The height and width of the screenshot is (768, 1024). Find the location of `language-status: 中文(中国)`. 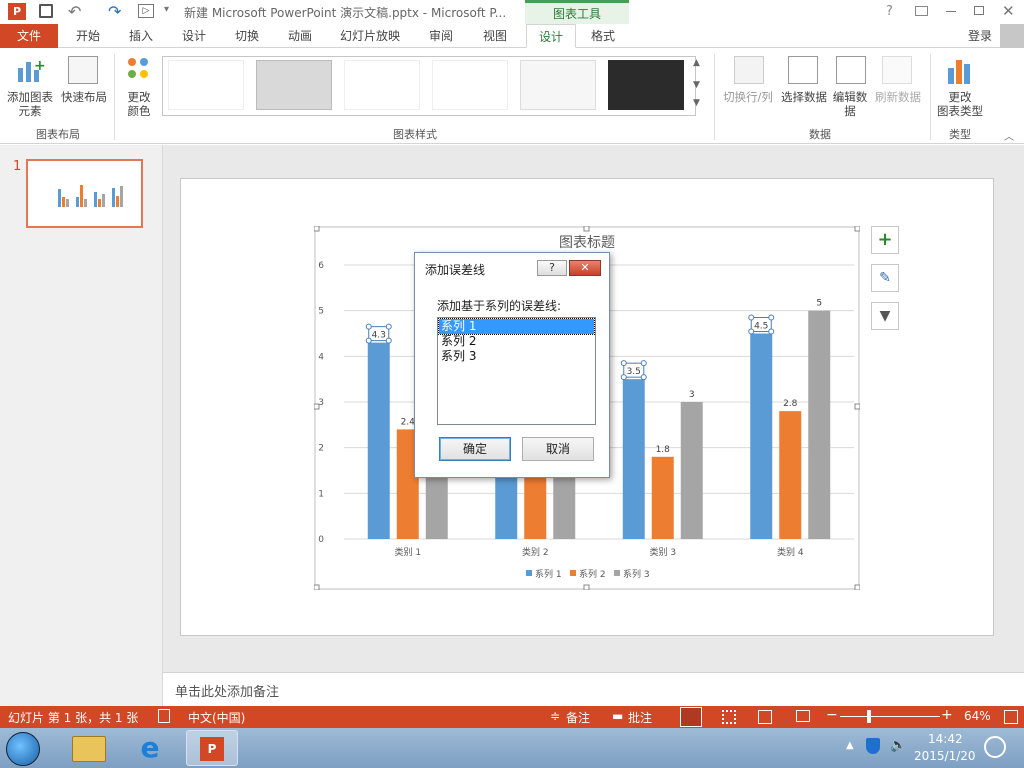

language-status: 中文(中国) is located at coordinates (216, 717).